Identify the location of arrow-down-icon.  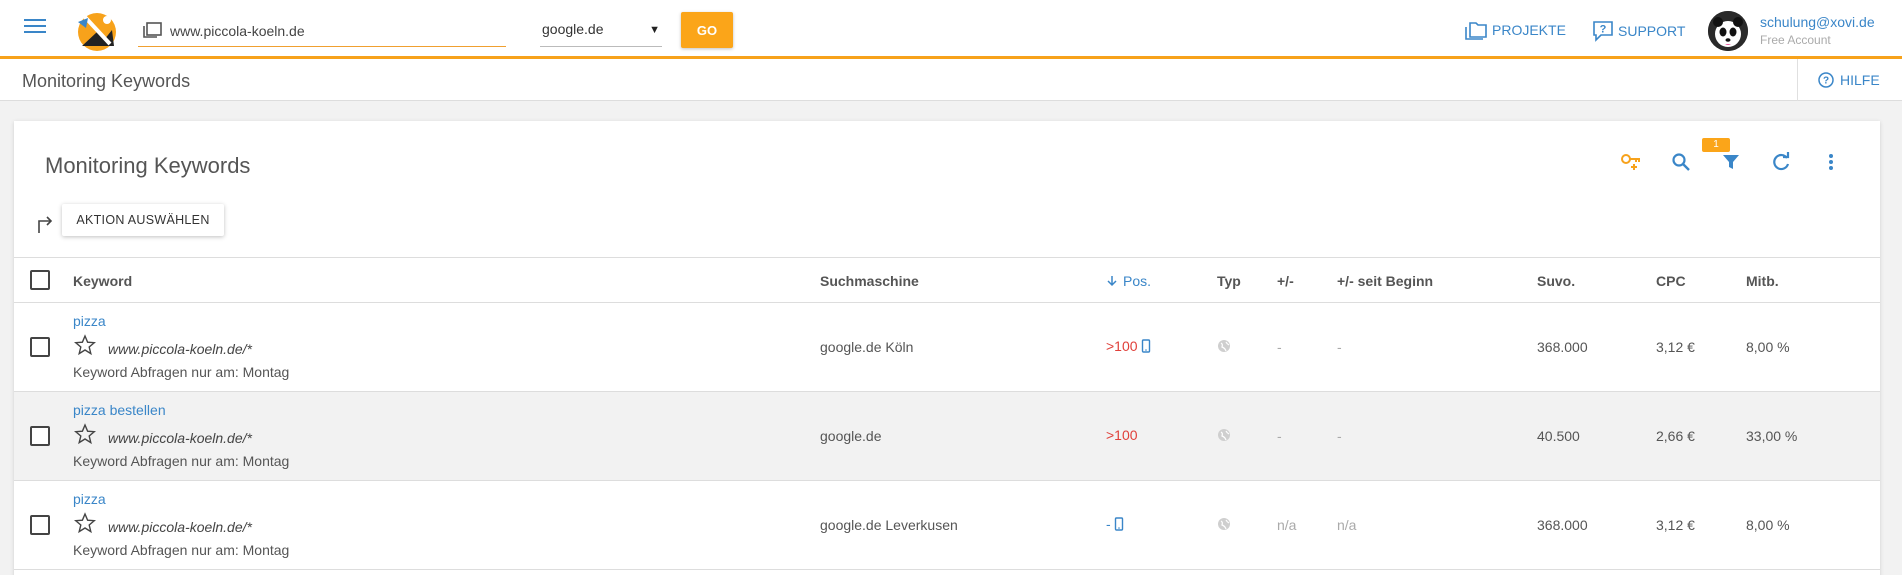
(1112, 281).